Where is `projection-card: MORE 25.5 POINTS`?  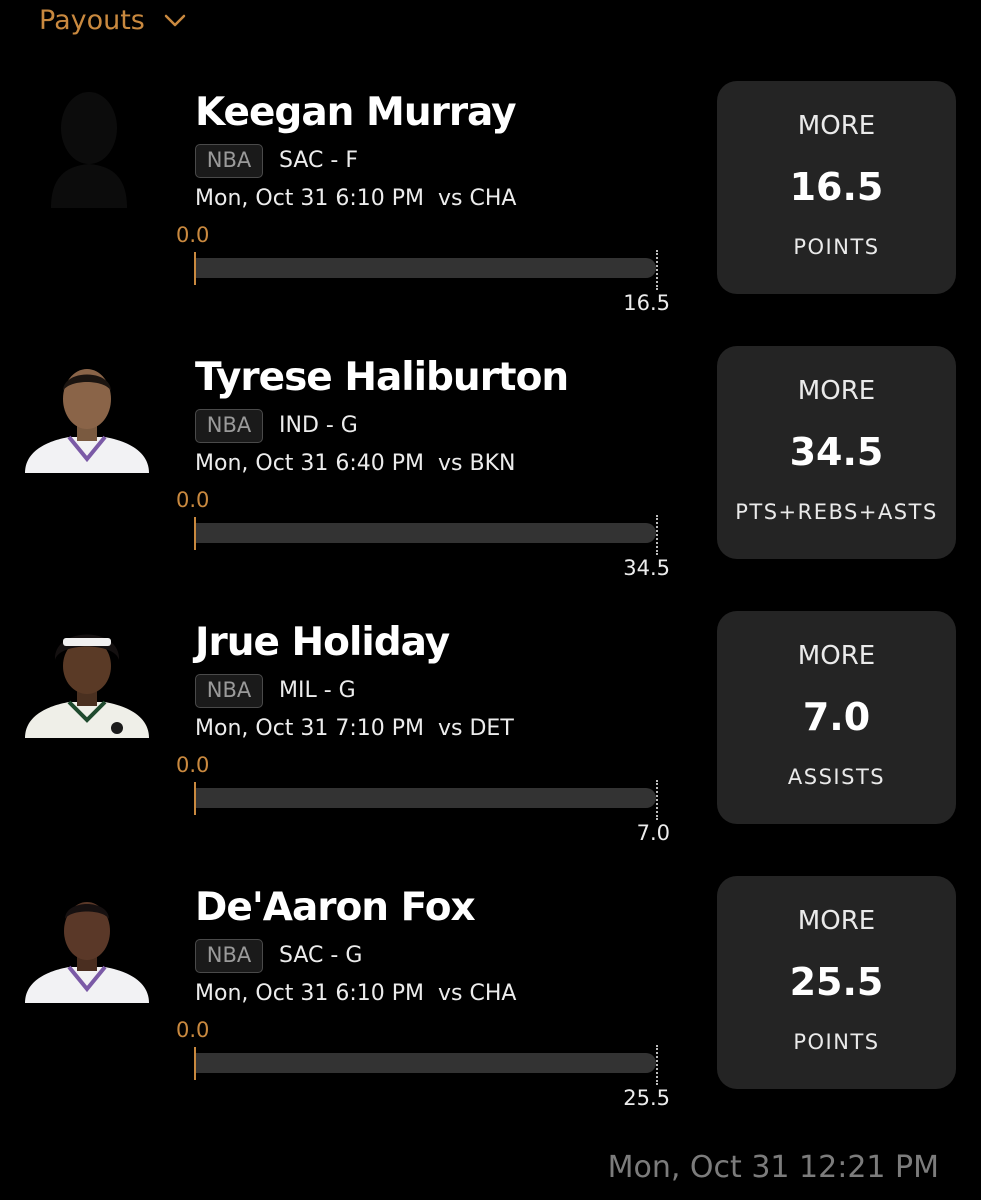
projection-card: MORE 25.5 POINTS is located at coordinates (836, 982).